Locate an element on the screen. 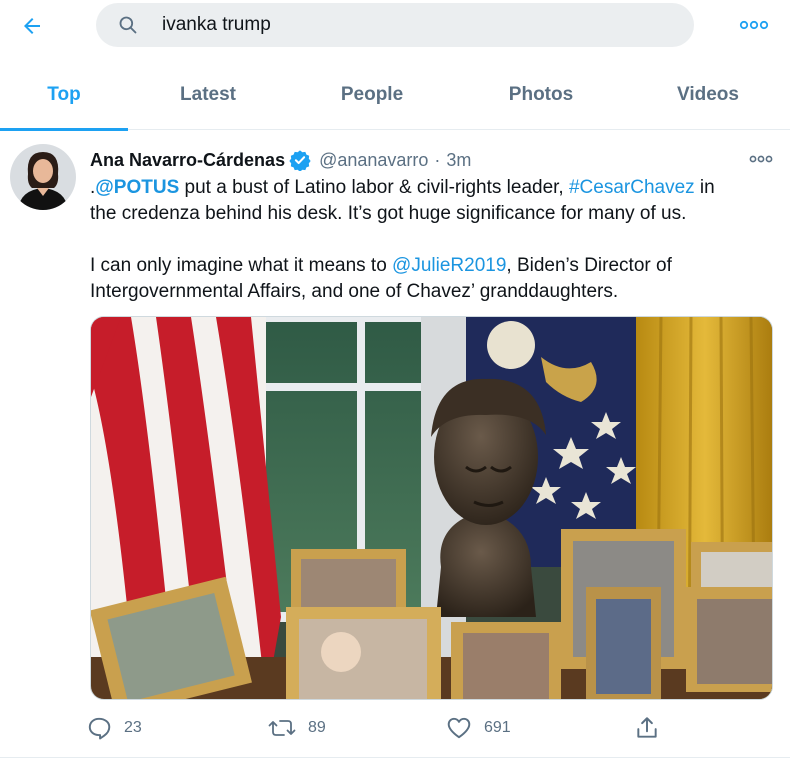 The image size is (790, 760). search-tabs: Top Latest People Photos Videos is located at coordinates (395, 95).